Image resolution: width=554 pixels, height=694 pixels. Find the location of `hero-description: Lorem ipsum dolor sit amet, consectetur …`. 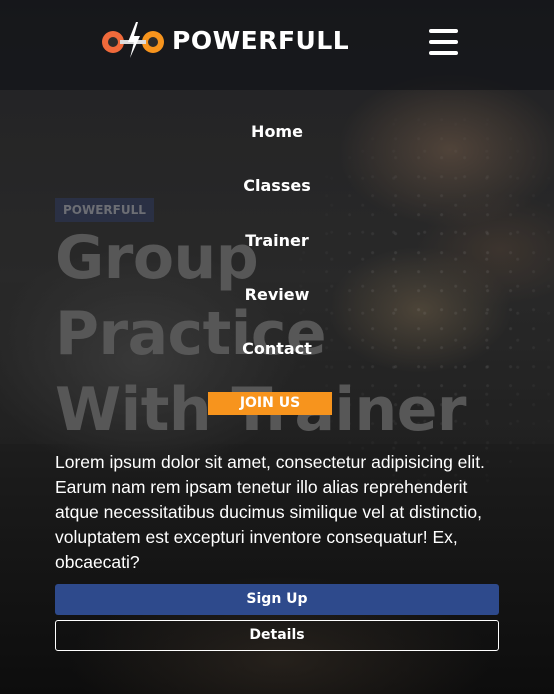

hero-description: Lorem ipsum dolor sit amet, consectetur … is located at coordinates (270, 512).